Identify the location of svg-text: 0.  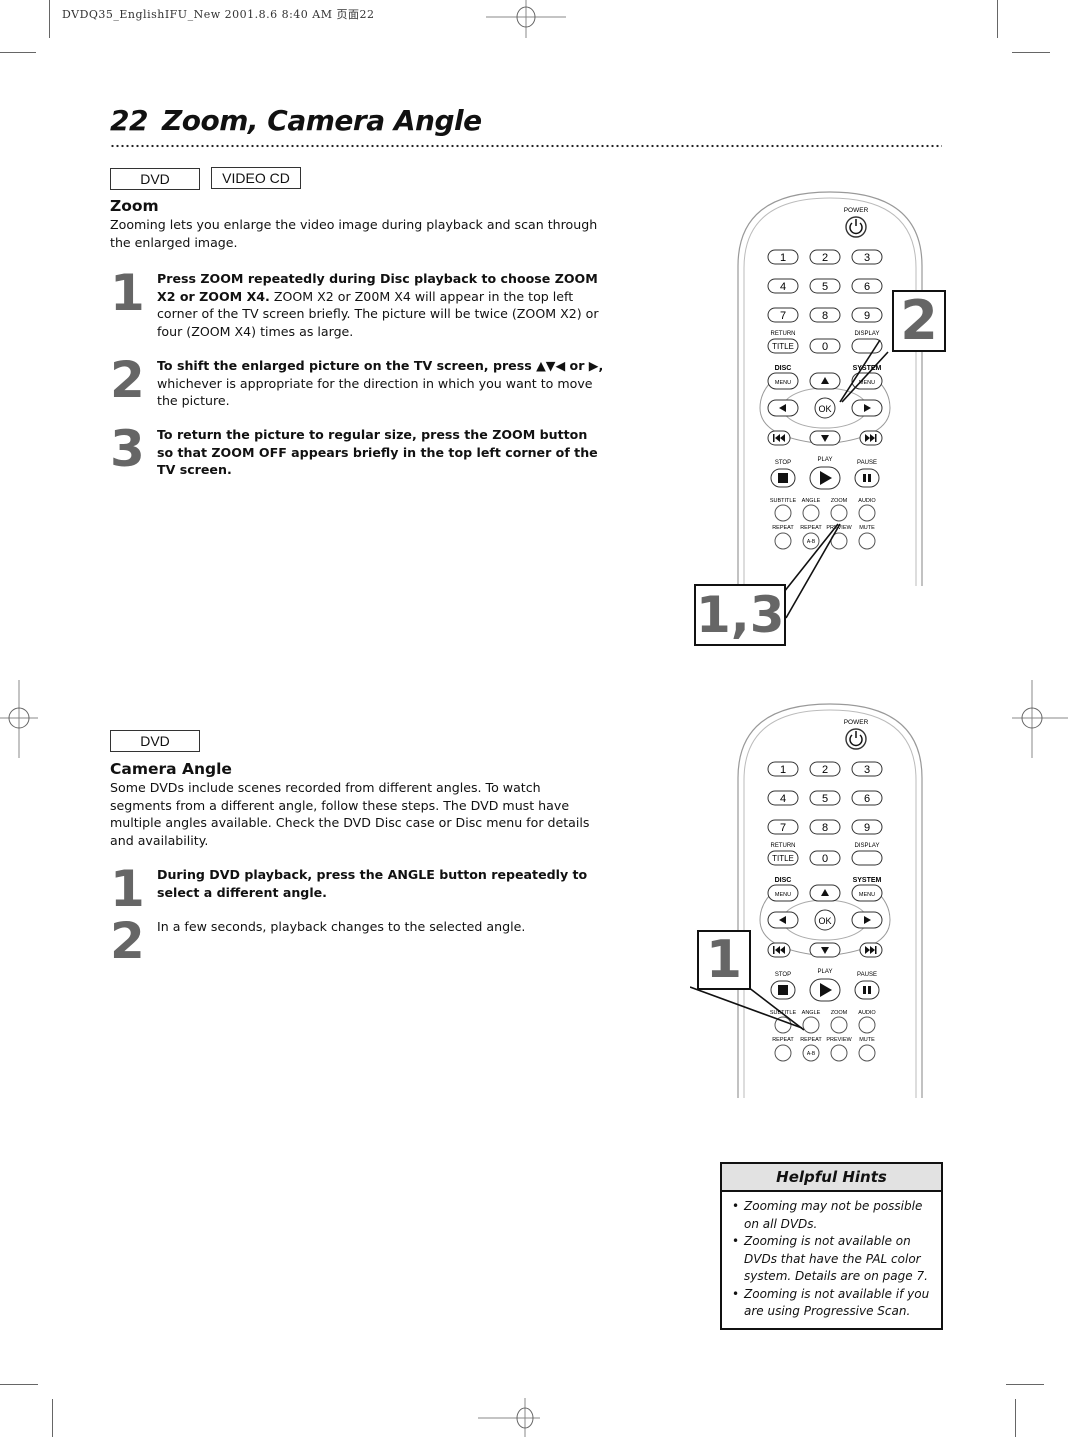
(825, 859).